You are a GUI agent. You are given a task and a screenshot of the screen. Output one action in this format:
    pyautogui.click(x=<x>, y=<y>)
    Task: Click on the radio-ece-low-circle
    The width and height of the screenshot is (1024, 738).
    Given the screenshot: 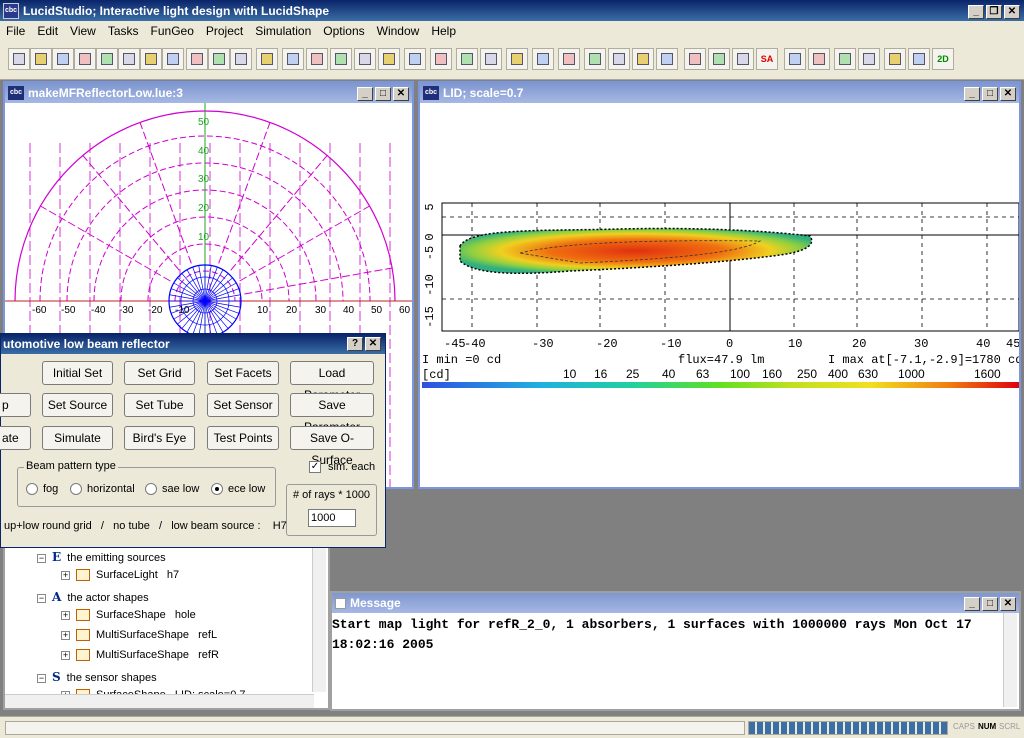 What is the action you would take?
    pyautogui.click(x=217, y=489)
    